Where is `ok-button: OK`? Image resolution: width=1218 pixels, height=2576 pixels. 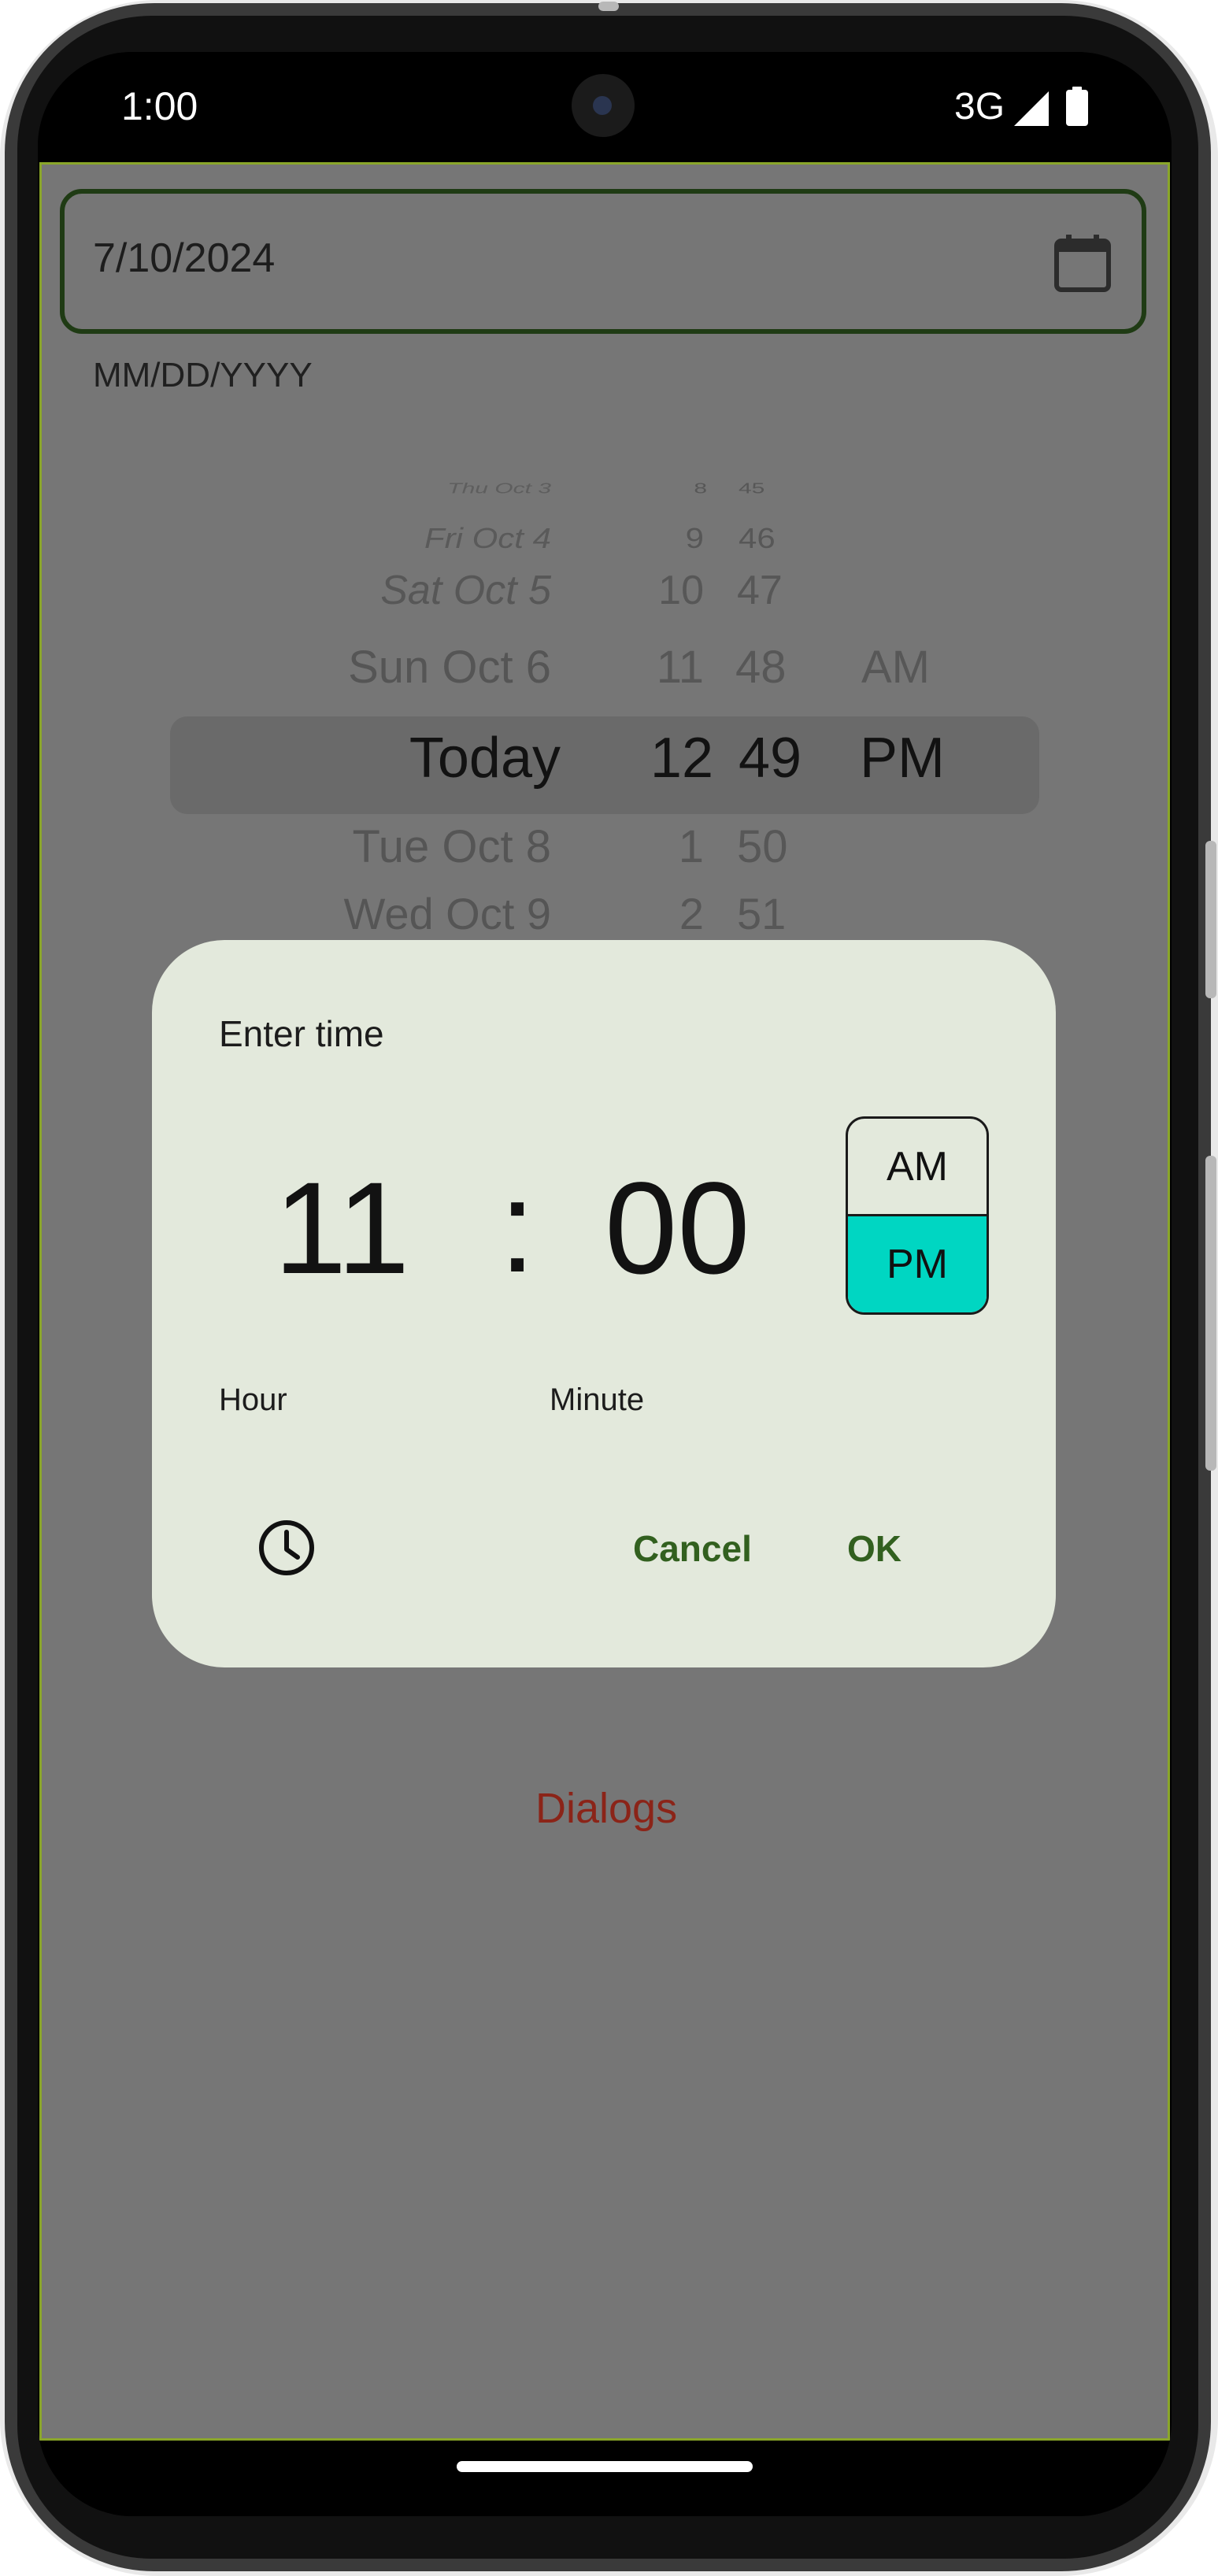
ok-button: OK is located at coordinates (874, 1548).